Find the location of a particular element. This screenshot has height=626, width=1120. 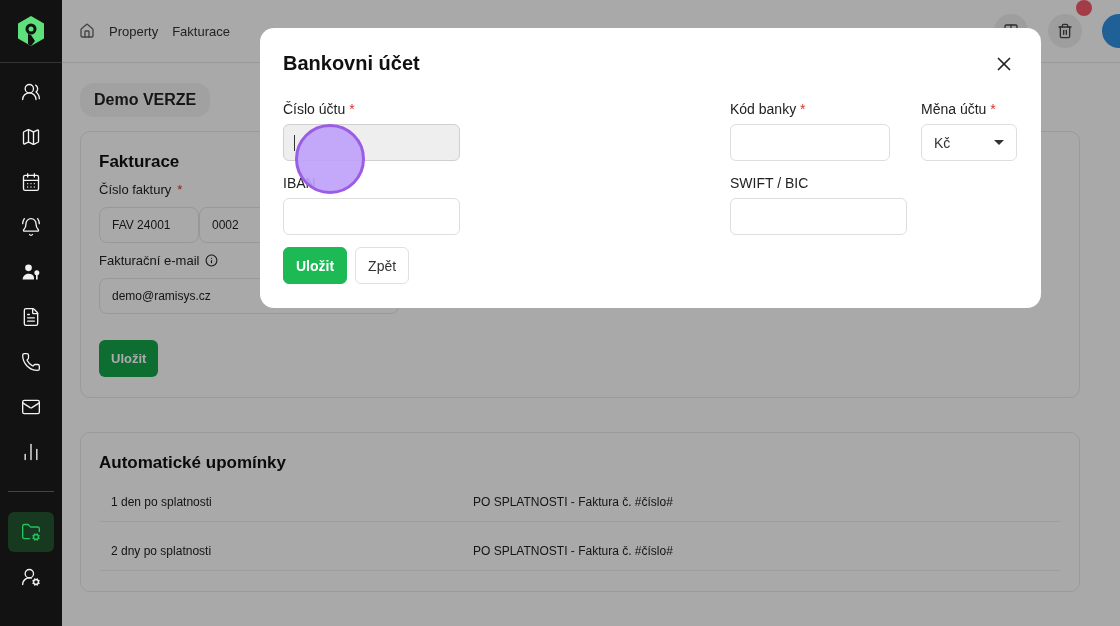

dialog-title: Bankovni účet is located at coordinates (351, 63).